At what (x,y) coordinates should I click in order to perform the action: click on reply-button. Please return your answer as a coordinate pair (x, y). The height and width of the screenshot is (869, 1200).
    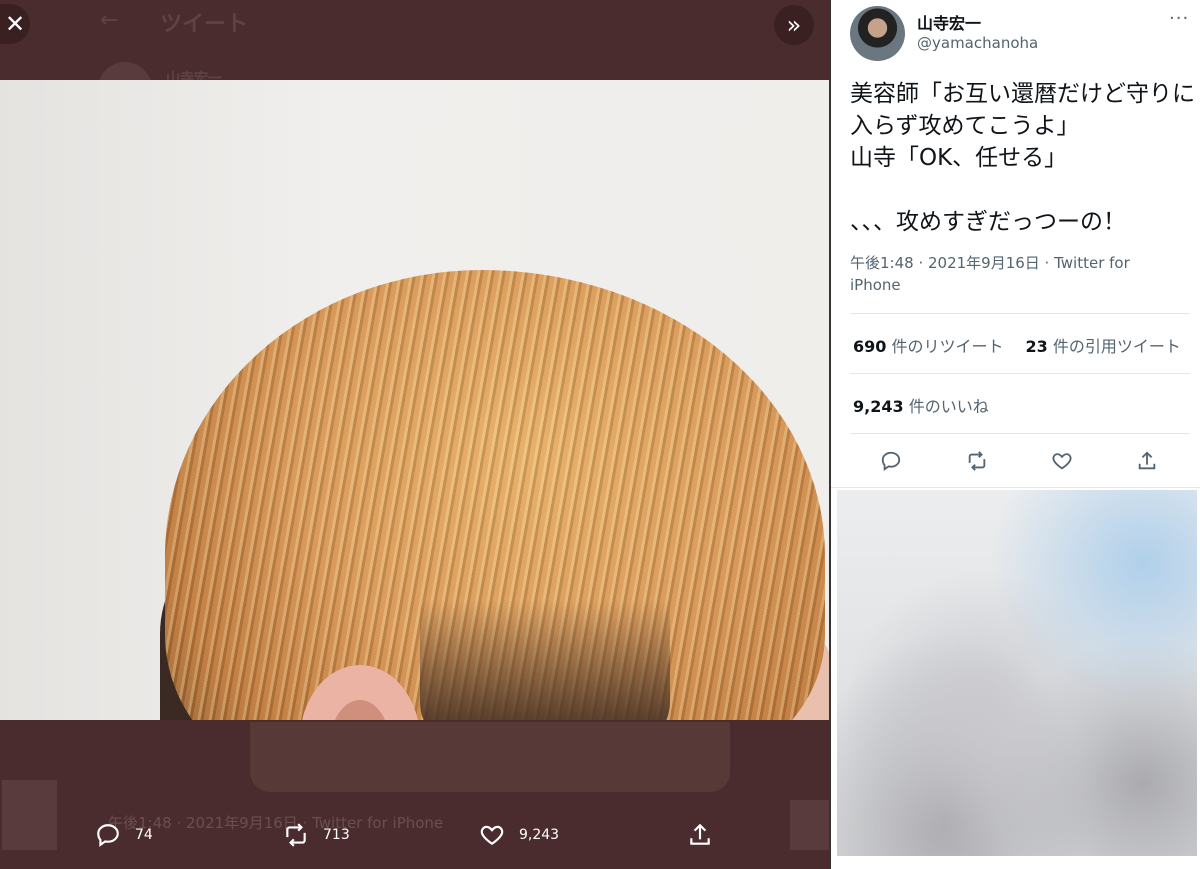
    Looking at the image, I should click on (891, 461).